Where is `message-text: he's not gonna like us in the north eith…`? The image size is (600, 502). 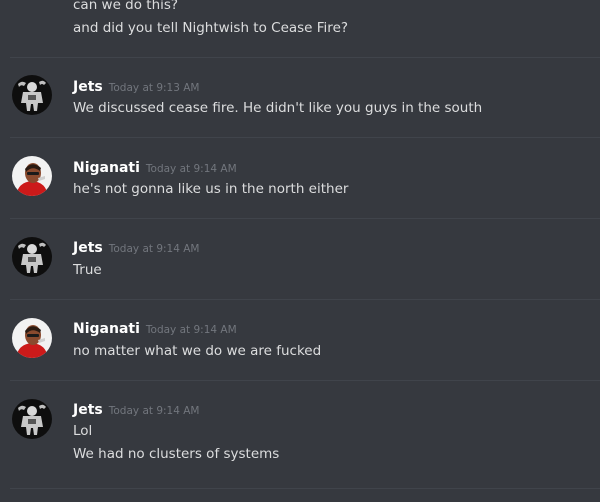 message-text: he's not gonna like us in the north eith… is located at coordinates (211, 189).